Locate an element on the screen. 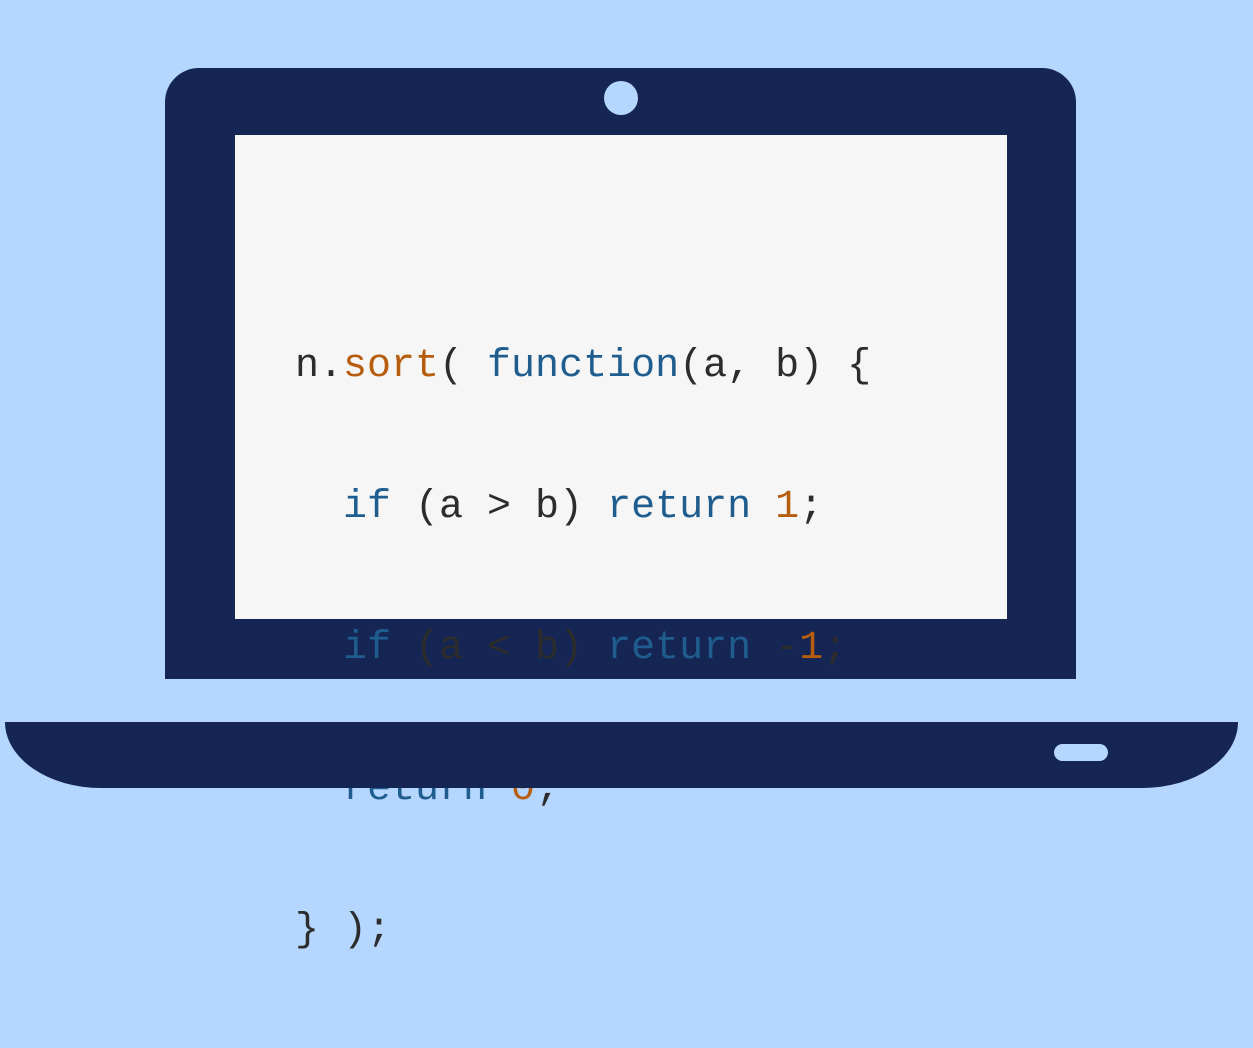 The width and height of the screenshot is (1253, 1048). code-minus: - is located at coordinates (775, 648).